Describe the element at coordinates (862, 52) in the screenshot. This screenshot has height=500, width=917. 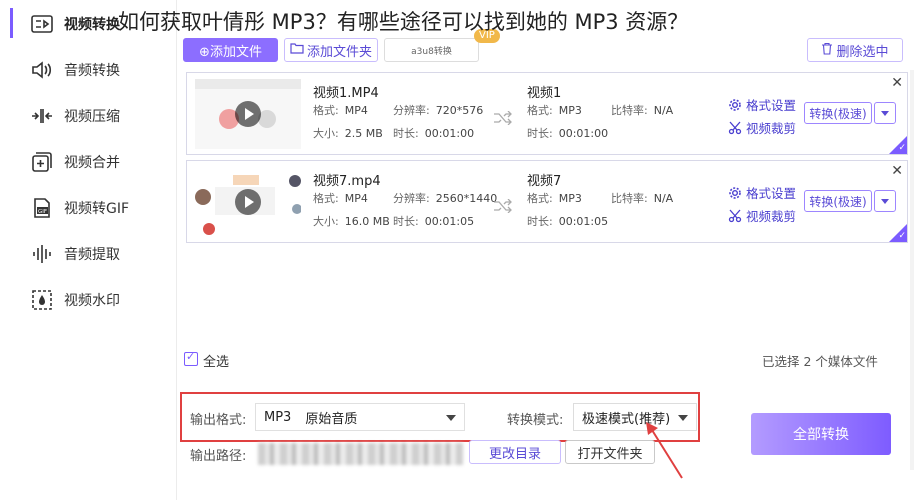
I see `delete-selected-label: 删除选中` at that location.